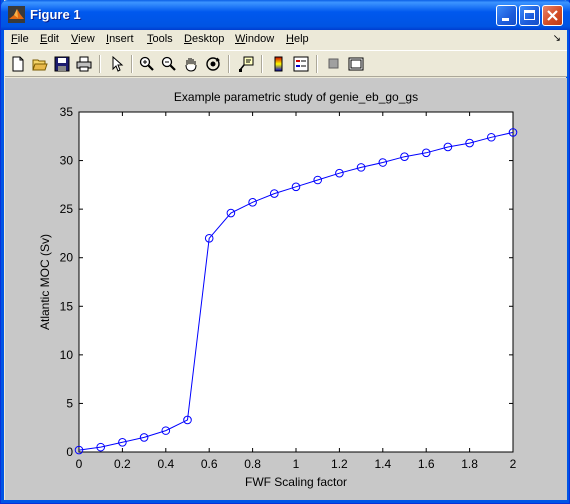 The image size is (570, 504). Describe the element at coordinates (84, 64) in the screenshot. I see `print-icon` at that location.